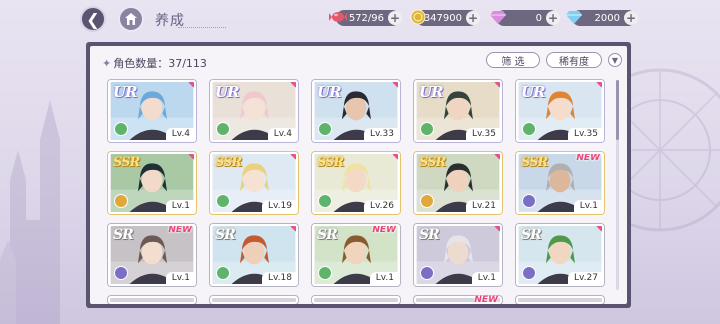 This screenshot has width=720, height=324. What do you see at coordinates (607, 18) in the screenshot?
I see `diamond-value: 2000` at bounding box center [607, 18].